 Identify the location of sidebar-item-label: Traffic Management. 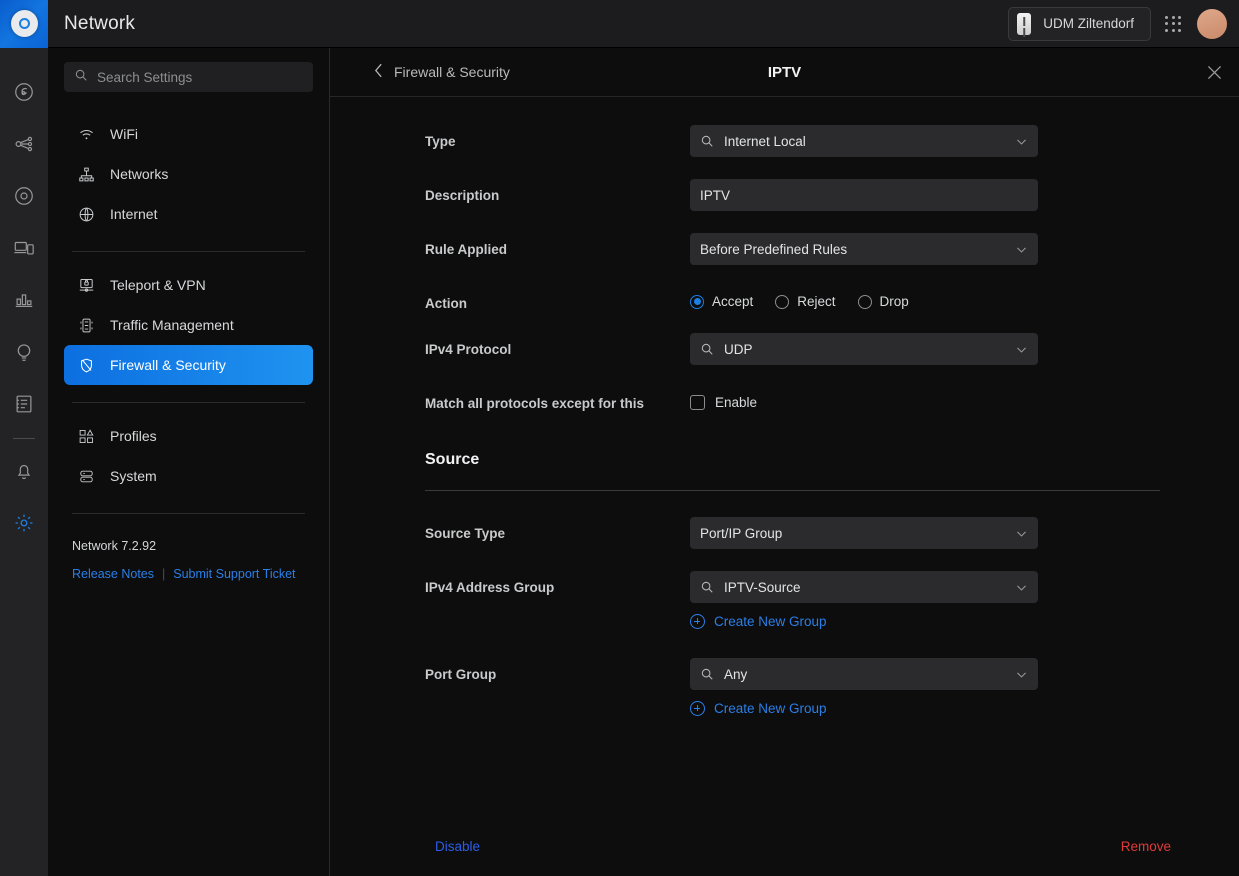
(172, 325).